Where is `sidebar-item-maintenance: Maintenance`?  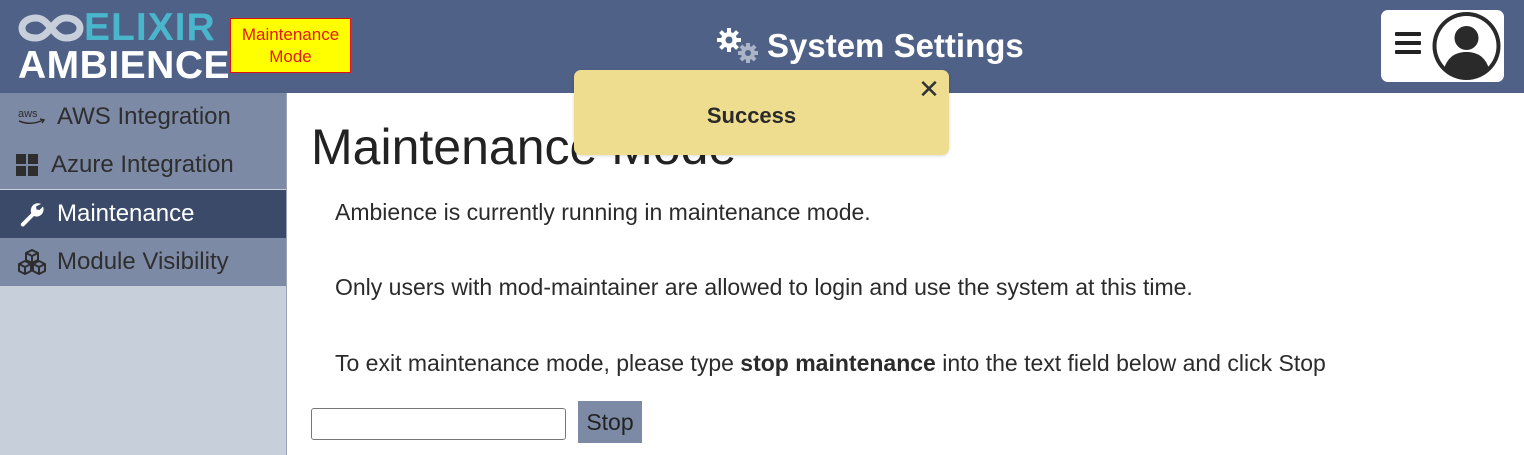 sidebar-item-maintenance: Maintenance is located at coordinates (143, 214).